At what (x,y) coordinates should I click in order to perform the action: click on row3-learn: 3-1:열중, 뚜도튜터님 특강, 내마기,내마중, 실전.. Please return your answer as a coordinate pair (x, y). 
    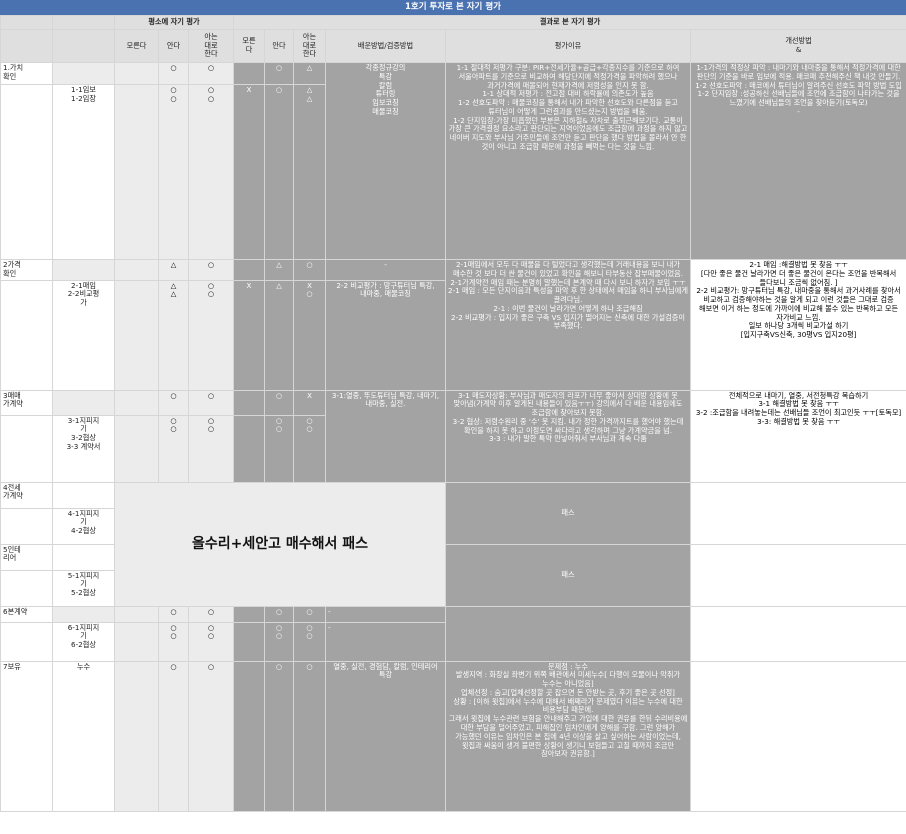
    Looking at the image, I should click on (385, 436).